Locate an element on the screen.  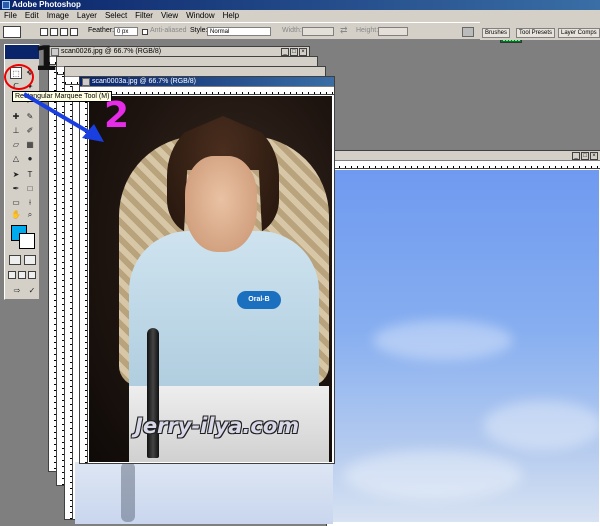
tab-tool-presets: Tool Presets is located at coordinates (536, 33).